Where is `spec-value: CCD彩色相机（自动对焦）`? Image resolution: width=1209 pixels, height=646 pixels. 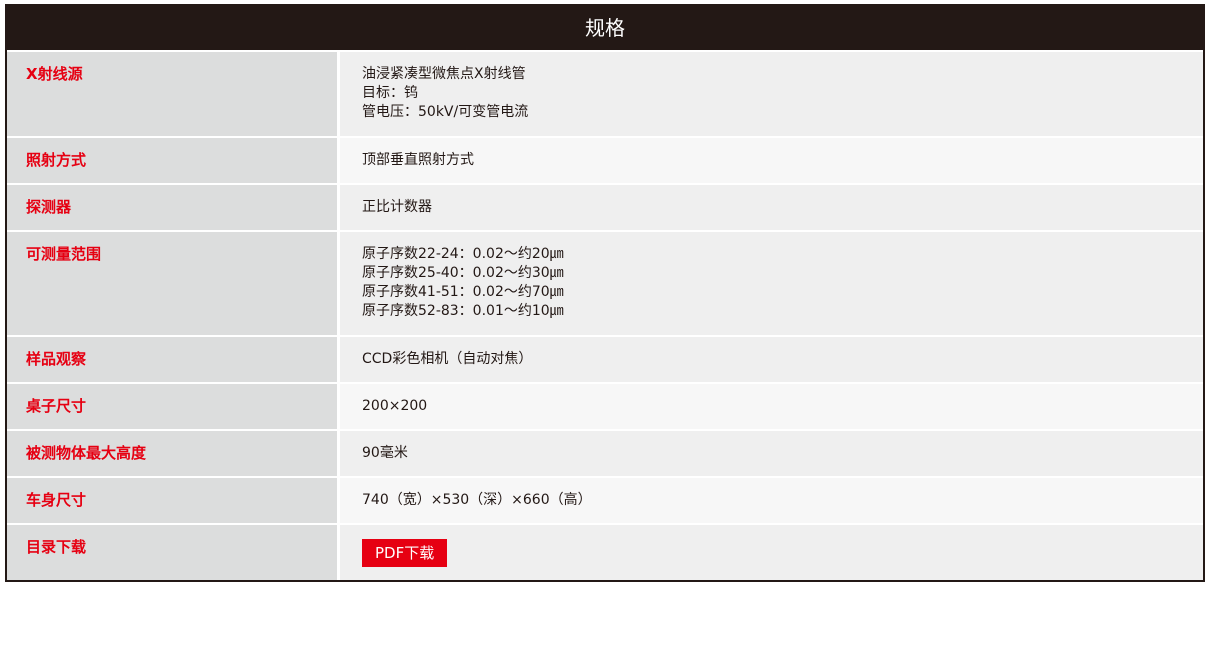 spec-value: CCD彩色相机（自动对焦） is located at coordinates (771, 359).